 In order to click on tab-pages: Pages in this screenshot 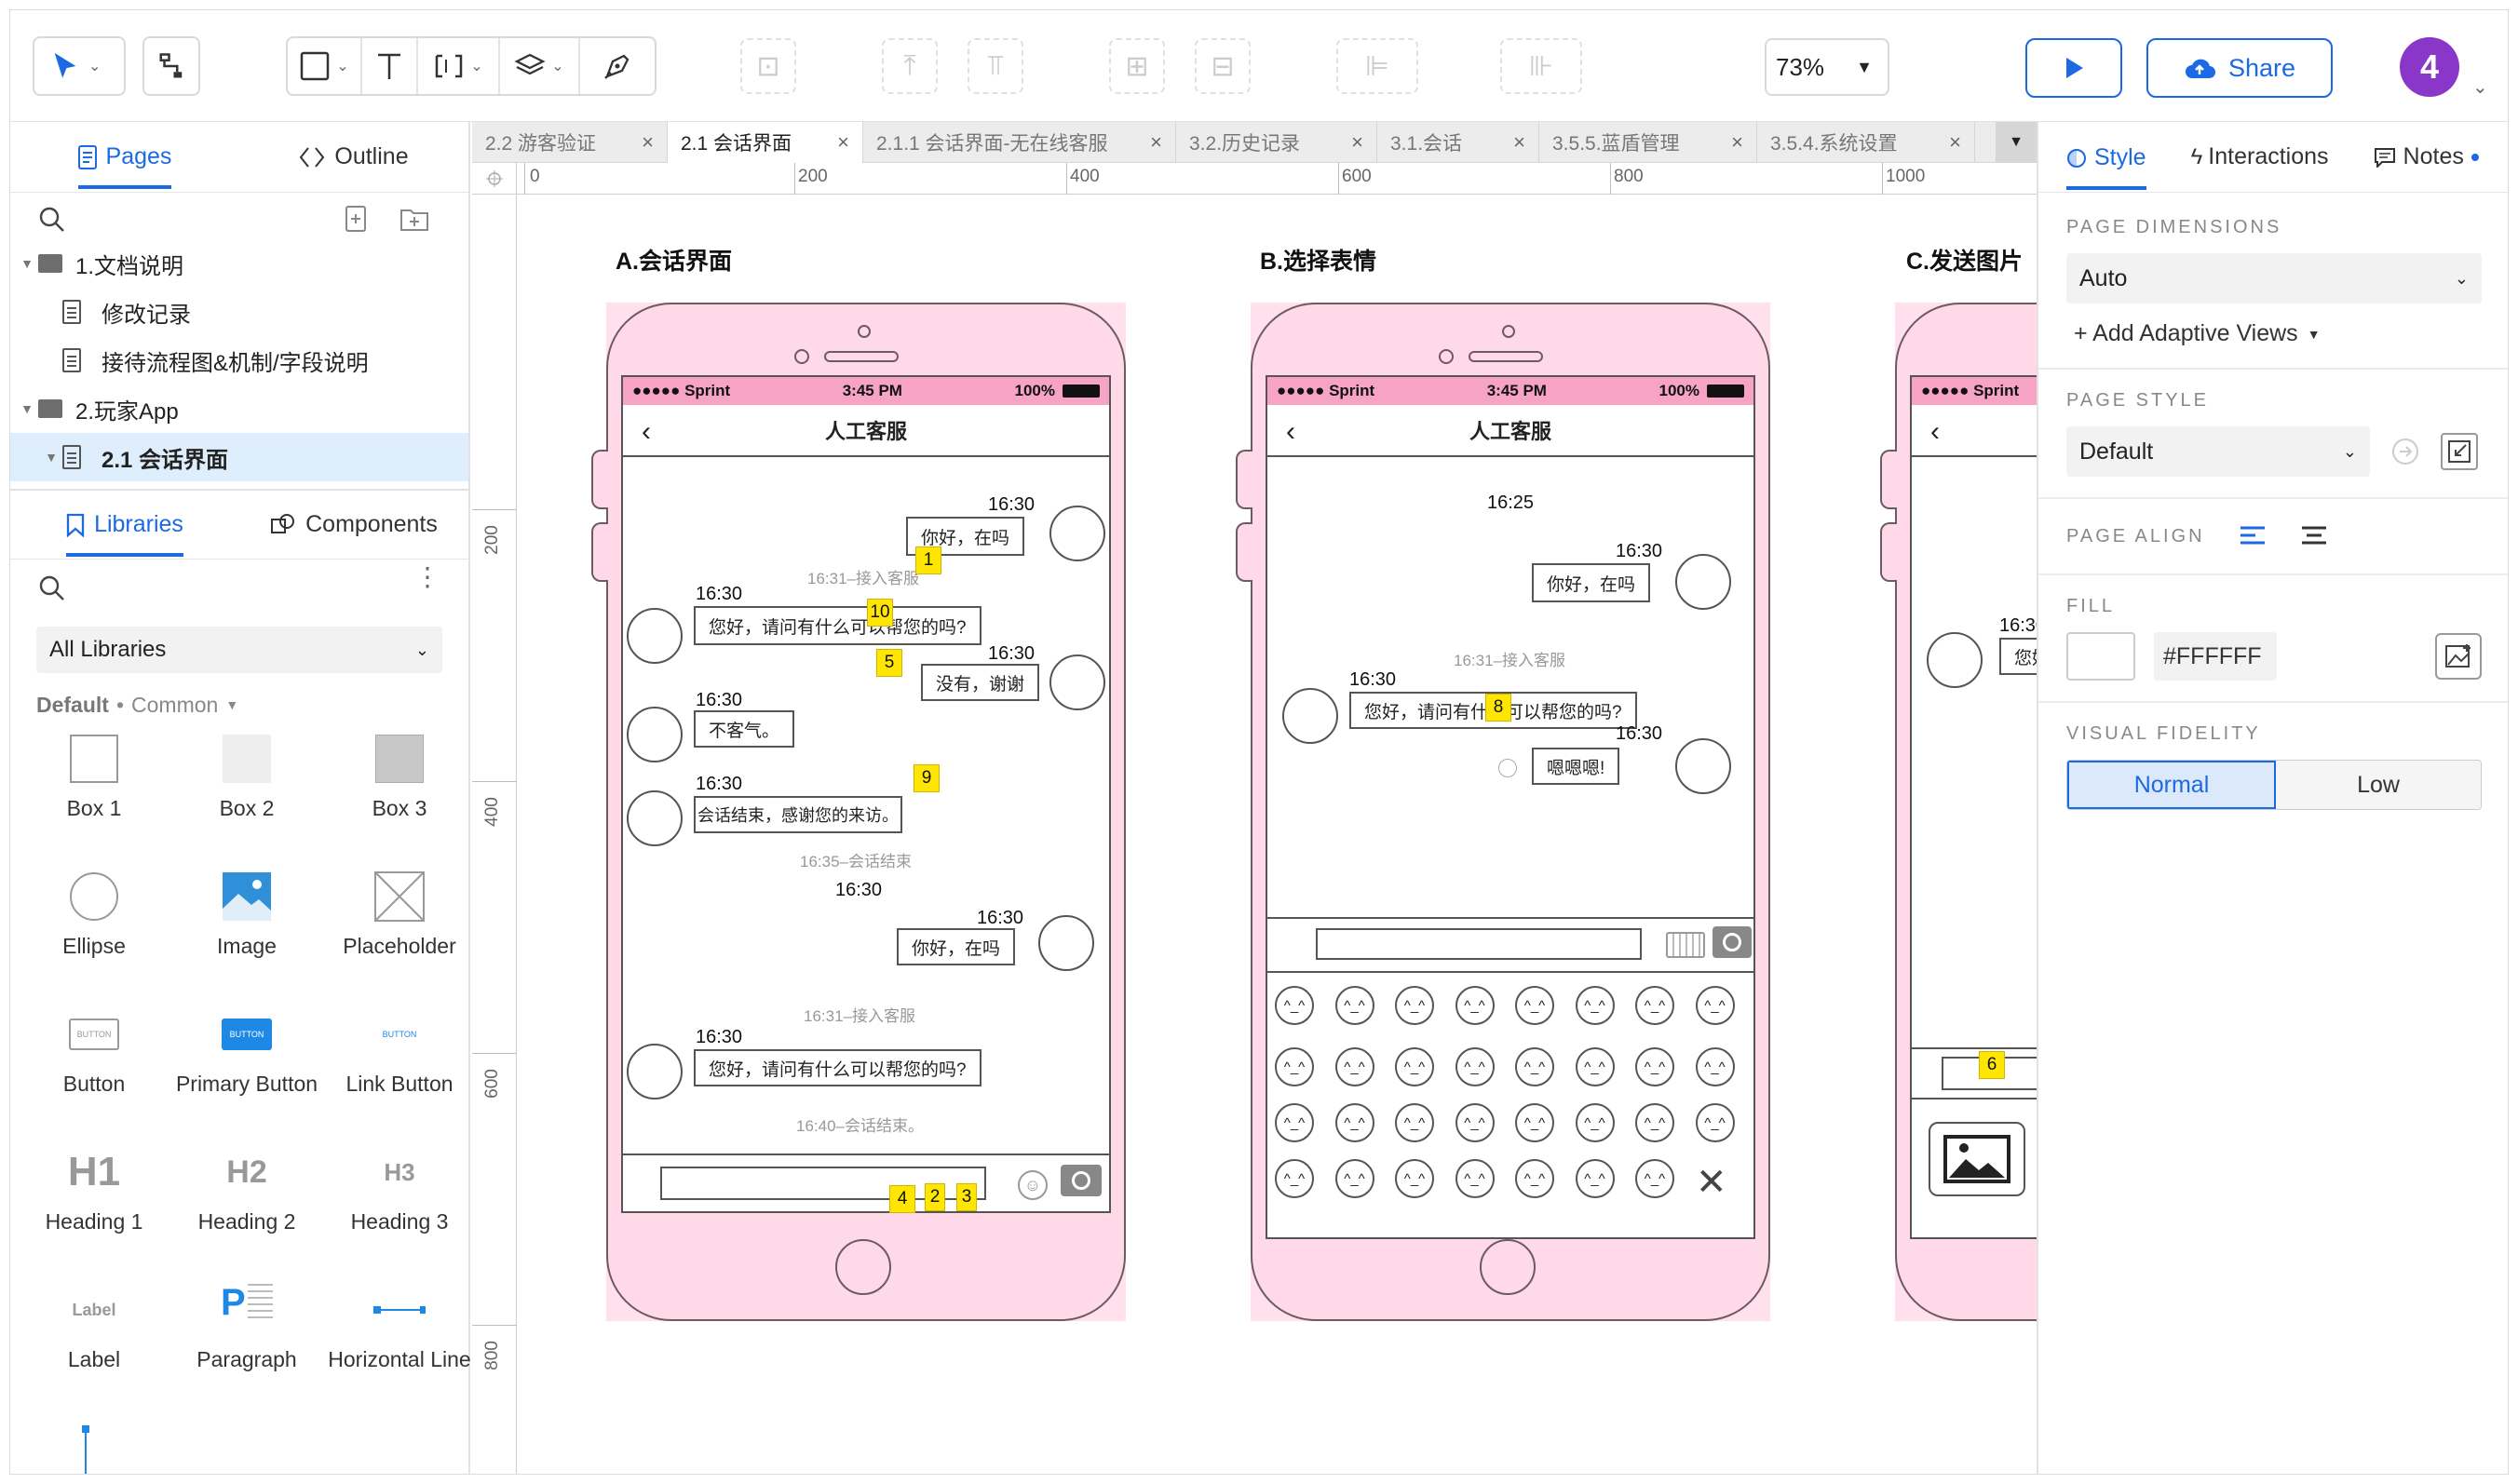, I will do `click(124, 157)`.